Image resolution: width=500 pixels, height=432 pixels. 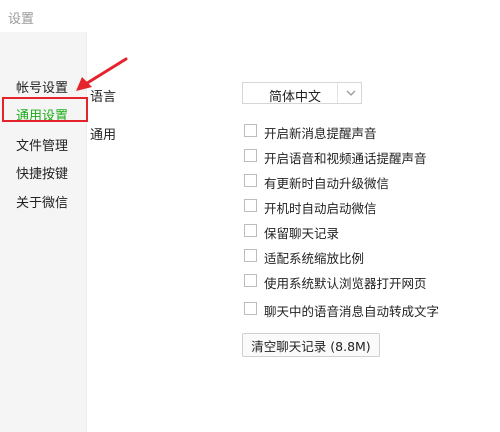 I want to click on option-label: 保留聊天记录, so click(x=302, y=233).